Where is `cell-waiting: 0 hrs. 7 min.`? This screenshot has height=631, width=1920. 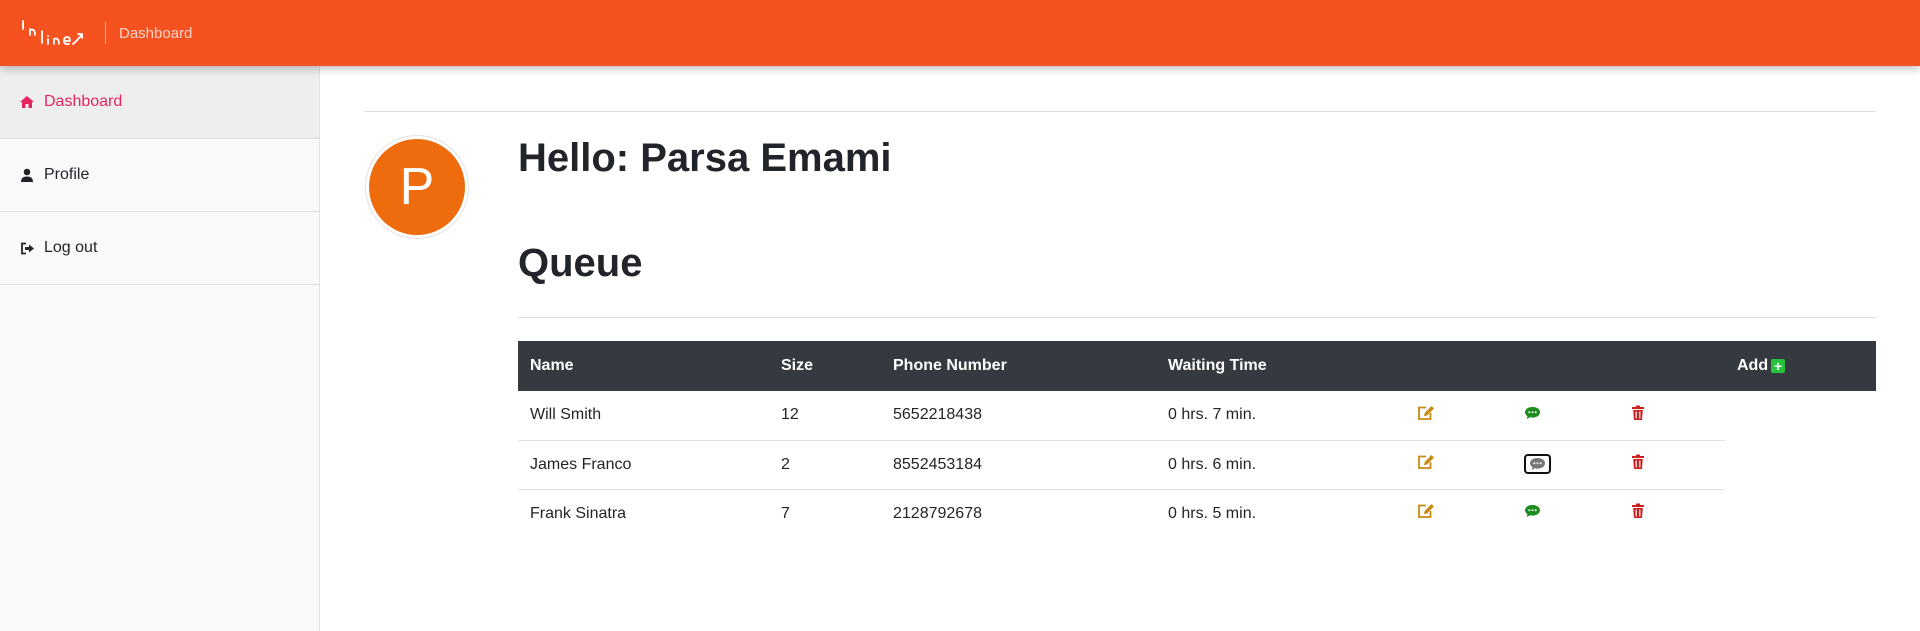 cell-waiting: 0 hrs. 7 min. is located at coordinates (1280, 416).